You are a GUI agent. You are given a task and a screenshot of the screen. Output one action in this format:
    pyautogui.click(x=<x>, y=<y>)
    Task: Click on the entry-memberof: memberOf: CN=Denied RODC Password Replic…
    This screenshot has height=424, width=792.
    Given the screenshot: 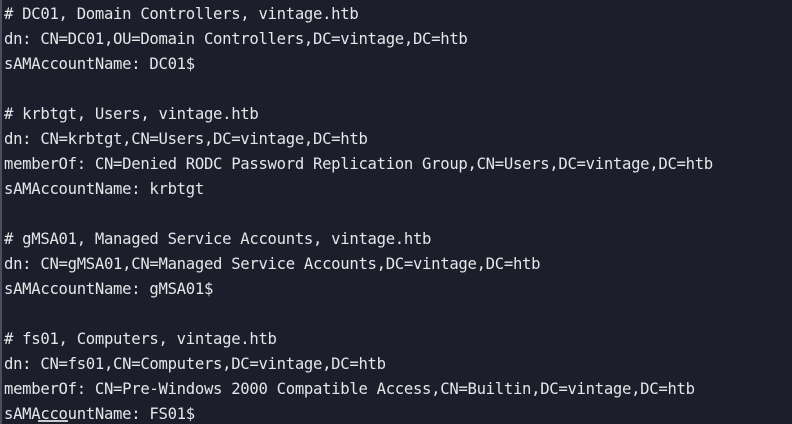 What is the action you would take?
    pyautogui.click(x=358, y=164)
    